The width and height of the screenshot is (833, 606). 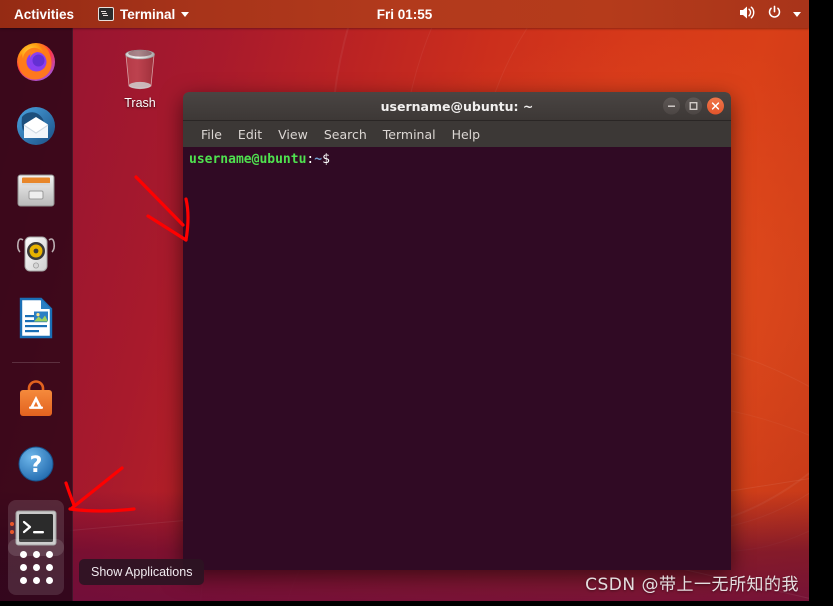 I want to click on maximize-button, so click(x=693, y=106).